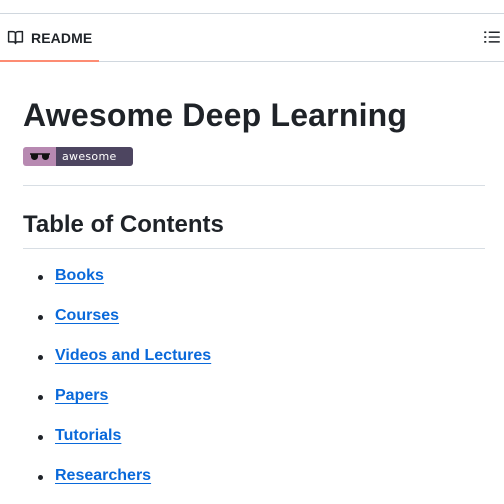 The height and width of the screenshot is (504, 504). What do you see at coordinates (254, 405) in the screenshot?
I see `list-item: Papers` at bounding box center [254, 405].